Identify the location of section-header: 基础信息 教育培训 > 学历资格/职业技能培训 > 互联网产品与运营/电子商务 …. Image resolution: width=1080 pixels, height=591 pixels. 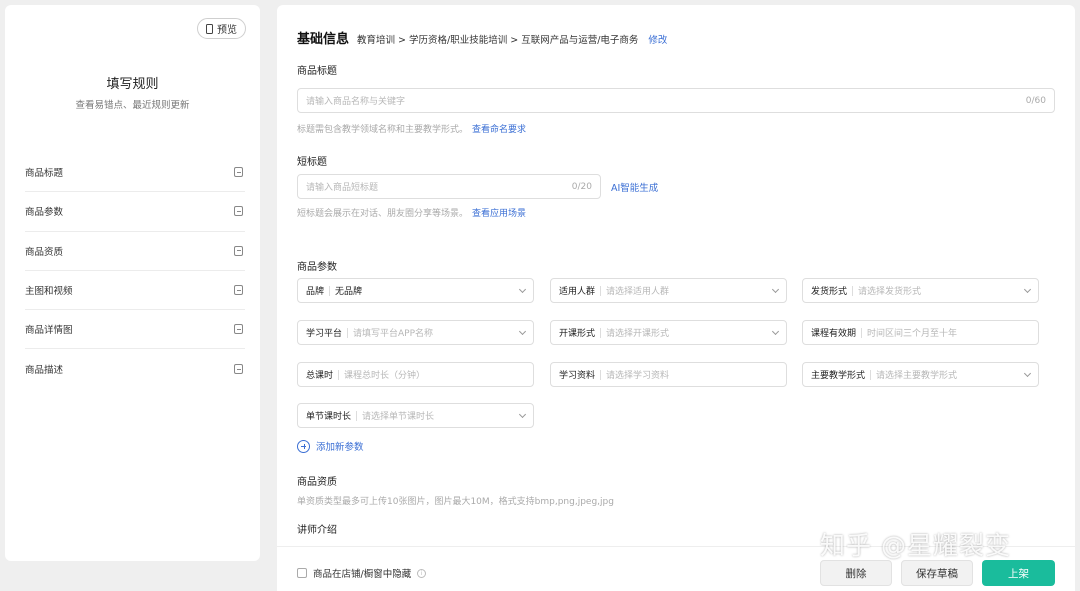
(482, 37).